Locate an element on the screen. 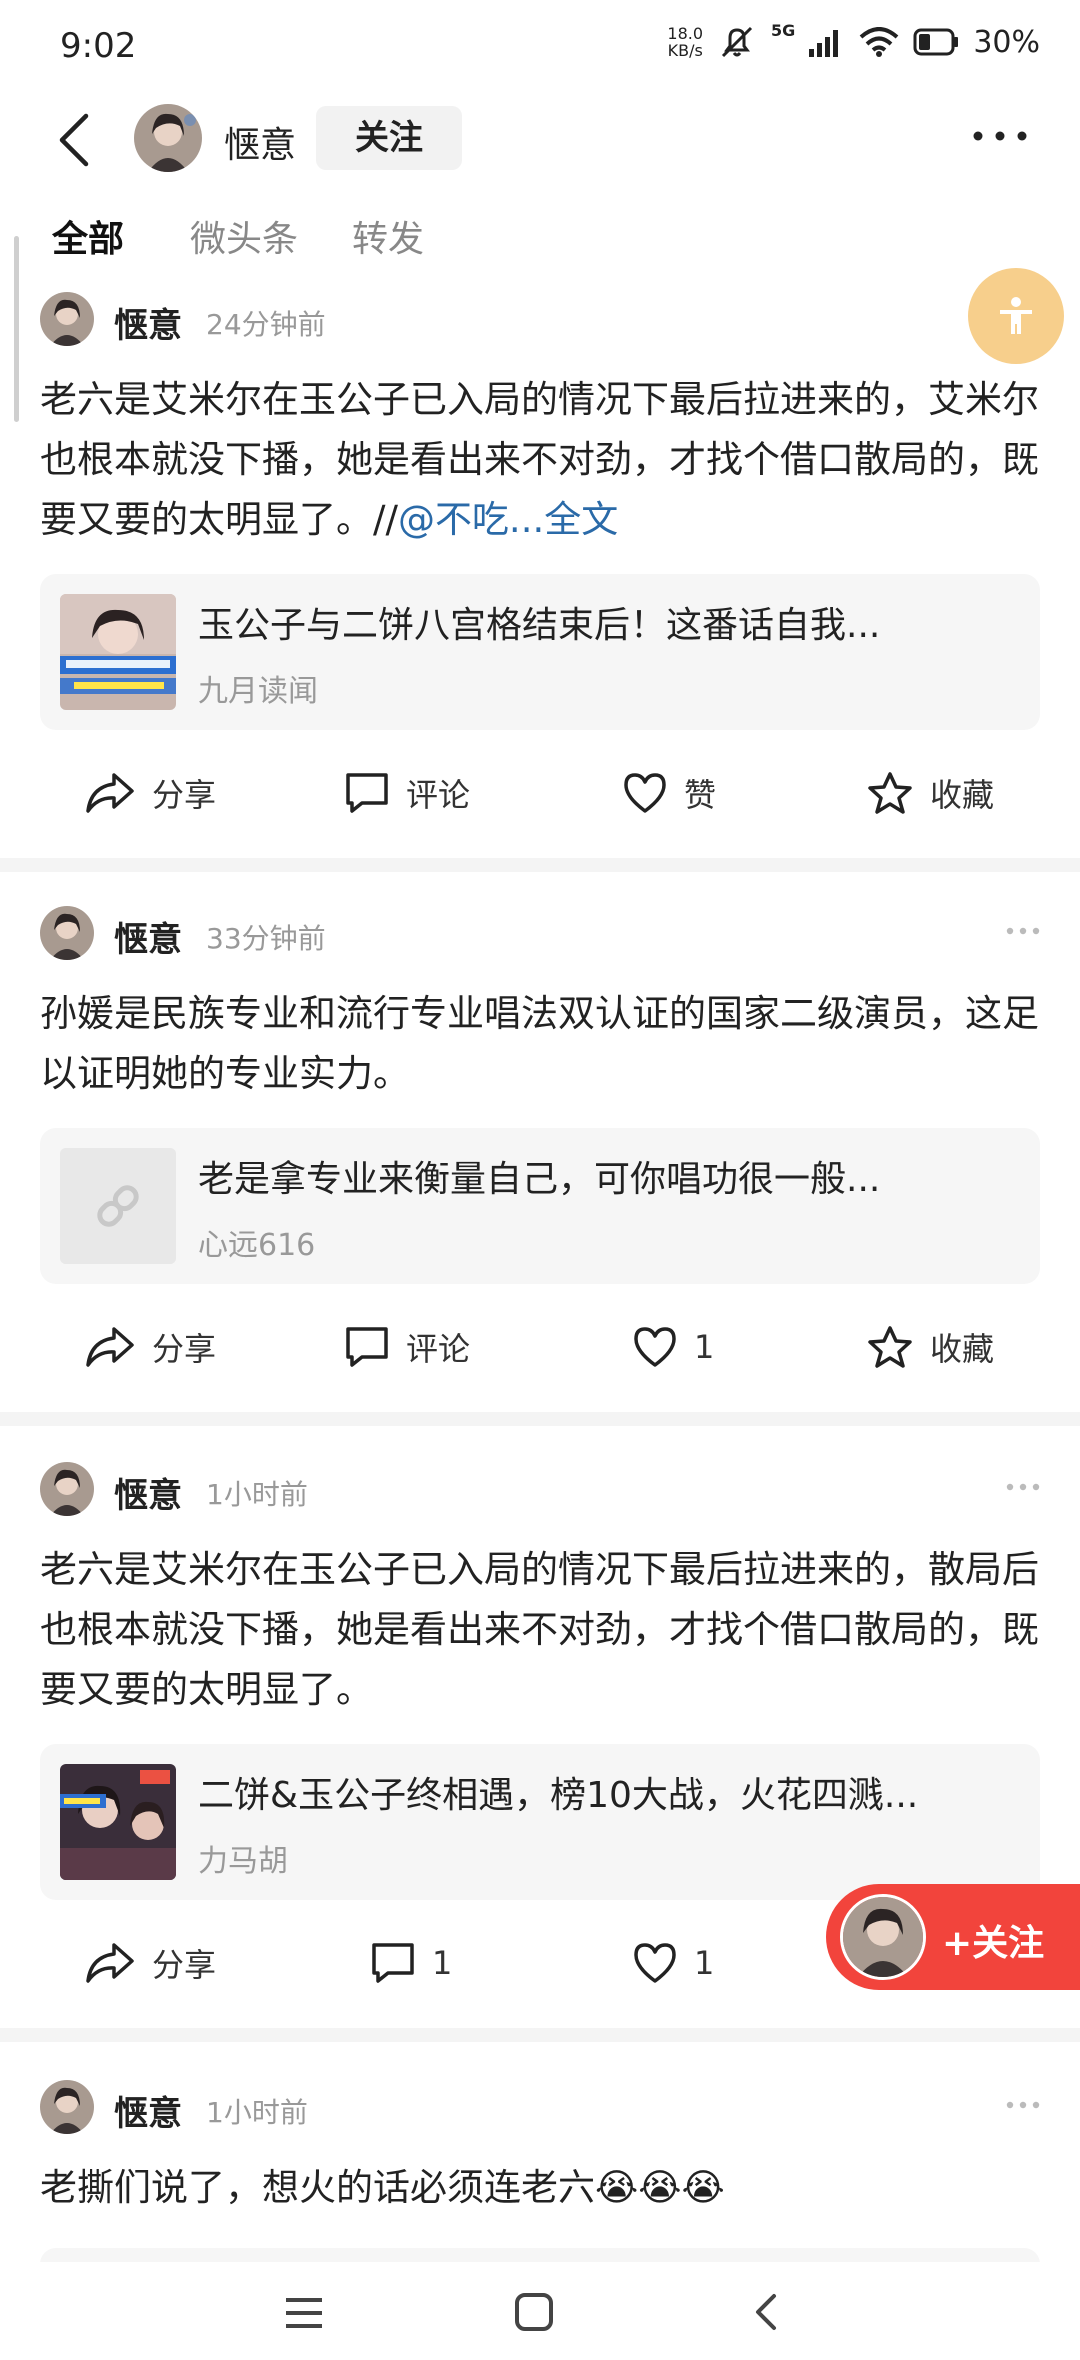  post-text-content: 老撕们说了，想火的话必须连老六 is located at coordinates (317, 2187).